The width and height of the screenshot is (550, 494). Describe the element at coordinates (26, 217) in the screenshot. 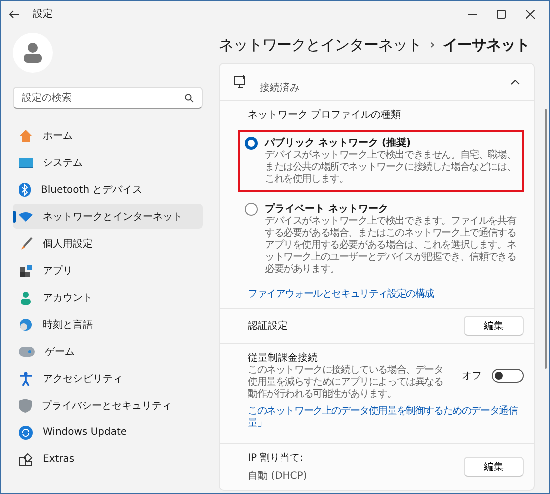

I see `wifi-icon` at that location.